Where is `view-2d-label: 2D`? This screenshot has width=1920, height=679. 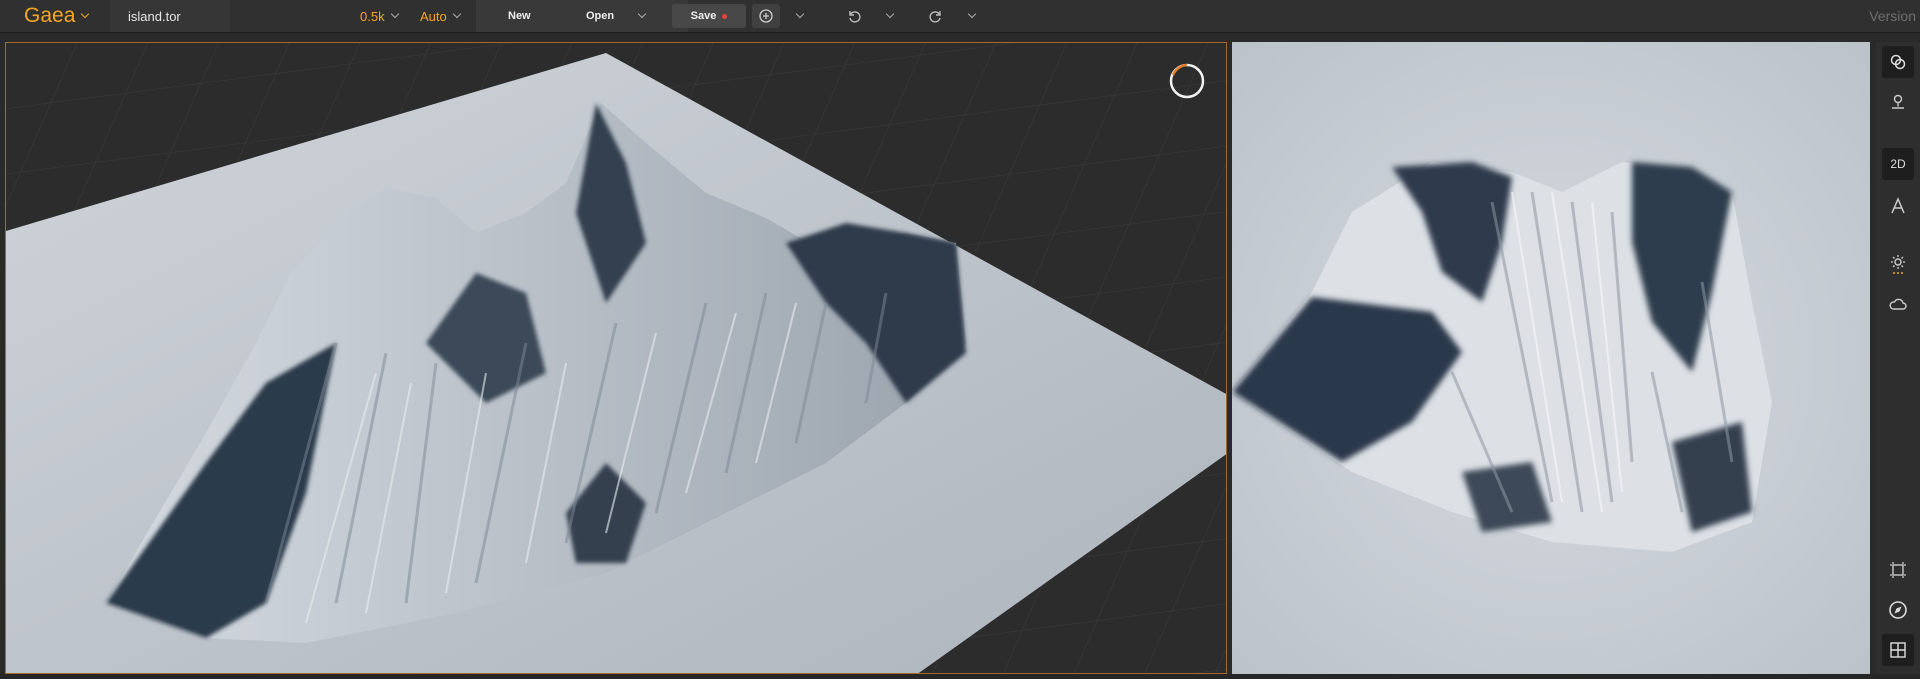 view-2d-label: 2D is located at coordinates (1898, 164).